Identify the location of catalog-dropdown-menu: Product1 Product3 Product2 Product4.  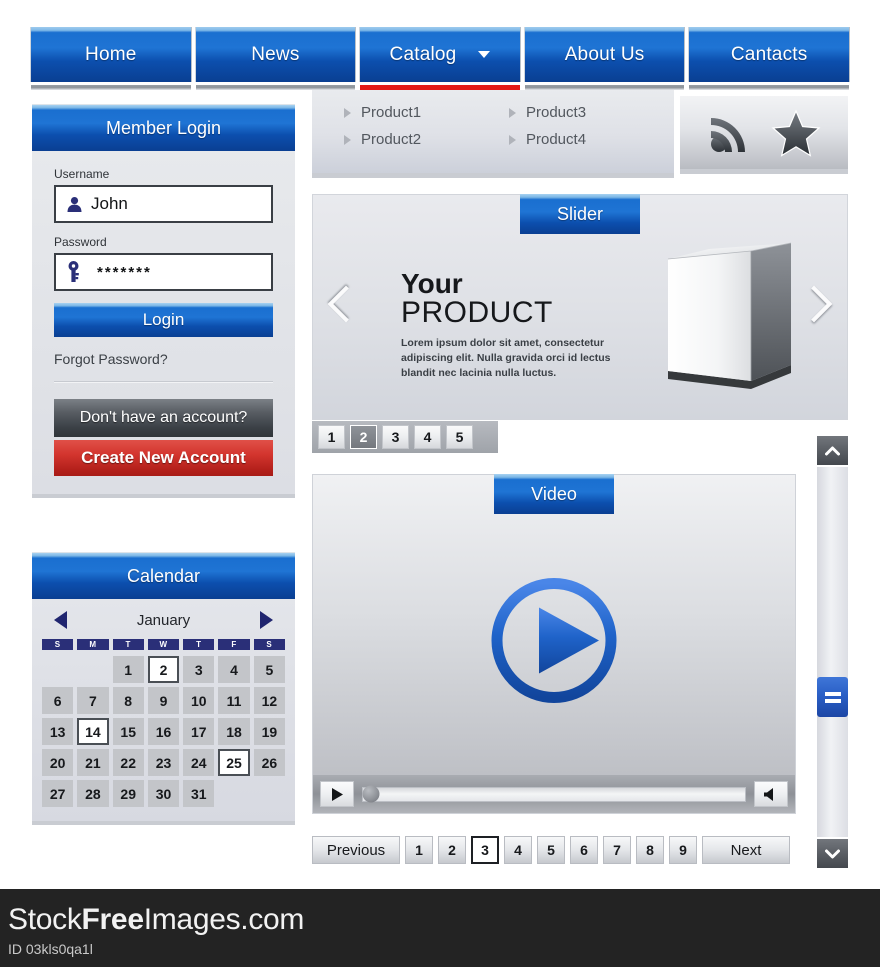
(493, 134).